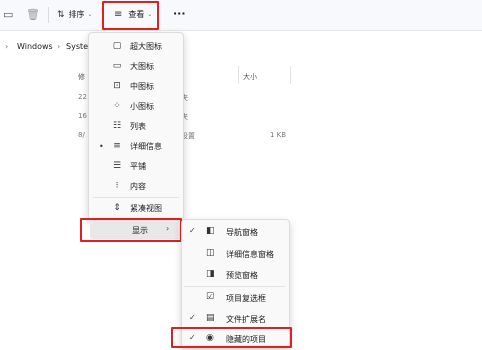 Image resolution: width=482 pixels, height=350 pixels. What do you see at coordinates (81, 135) in the screenshot?
I see `file-date: 8/` at bounding box center [81, 135].